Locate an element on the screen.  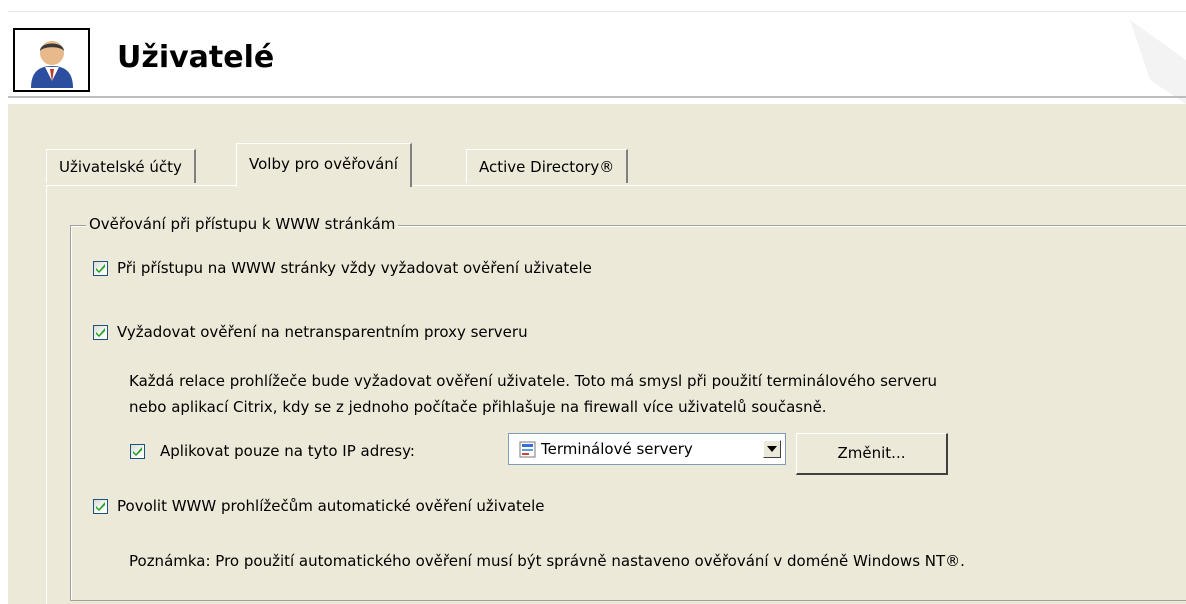
page-title: Uživatelé is located at coordinates (196, 57).